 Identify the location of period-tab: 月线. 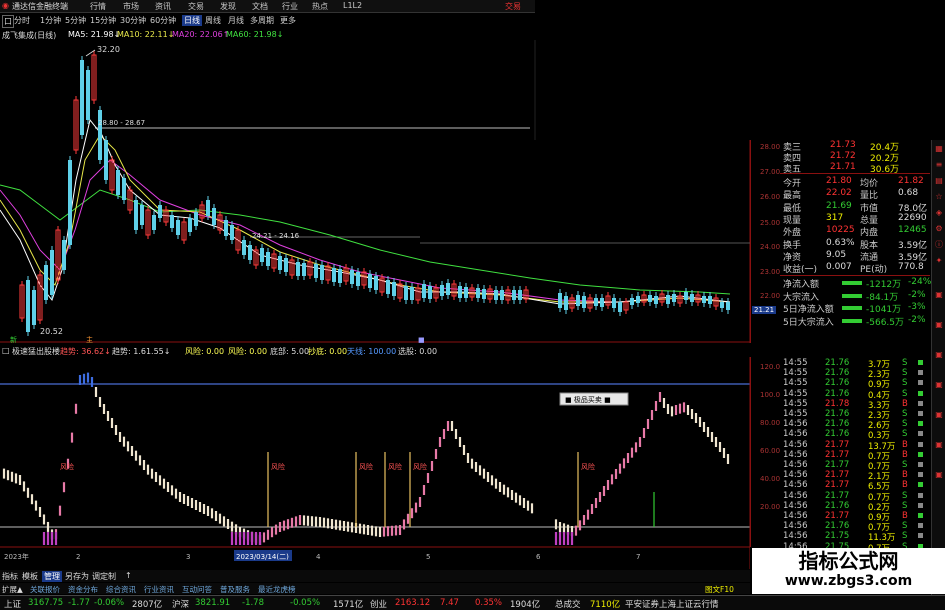
(236, 20).